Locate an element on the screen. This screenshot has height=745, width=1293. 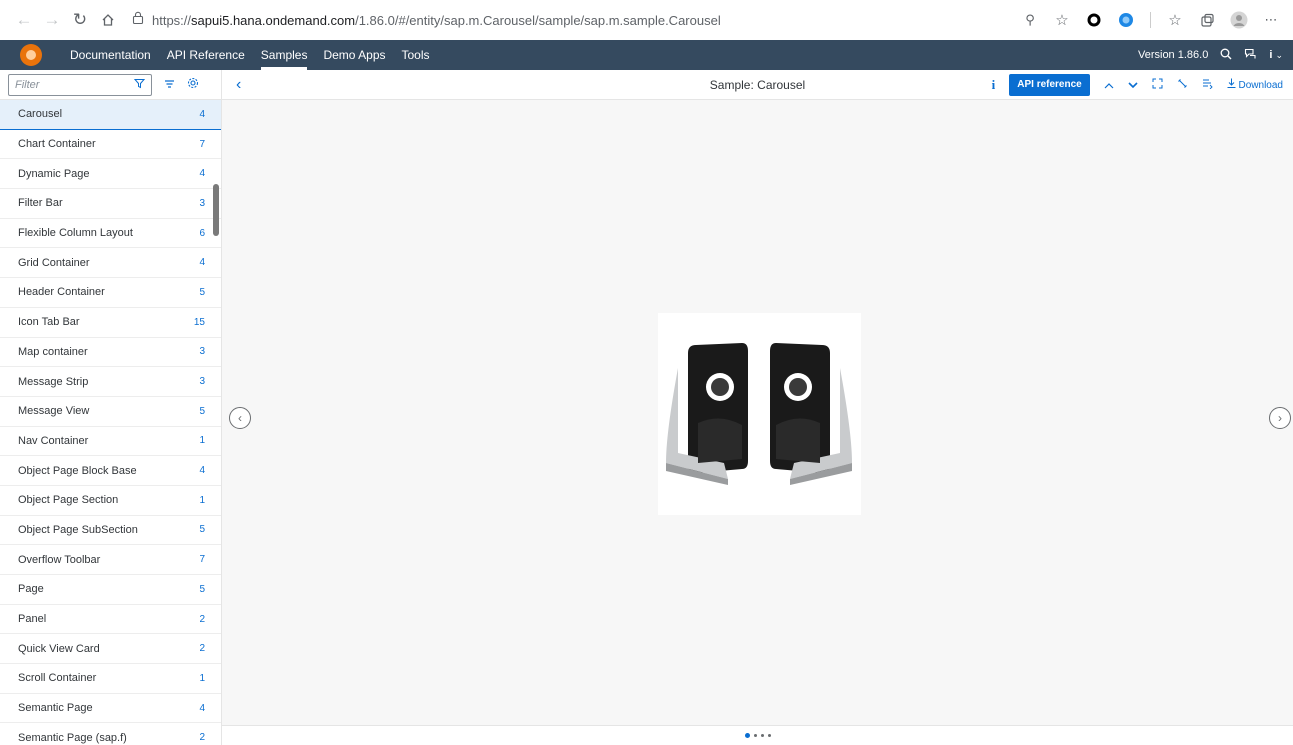
app-logo is located at coordinates (31, 55).